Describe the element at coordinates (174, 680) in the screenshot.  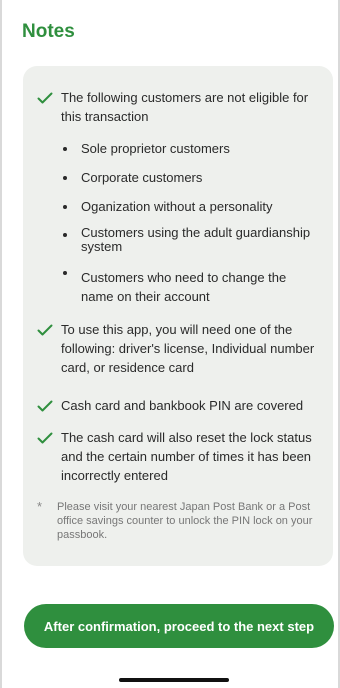
I see `home-indicator` at that location.